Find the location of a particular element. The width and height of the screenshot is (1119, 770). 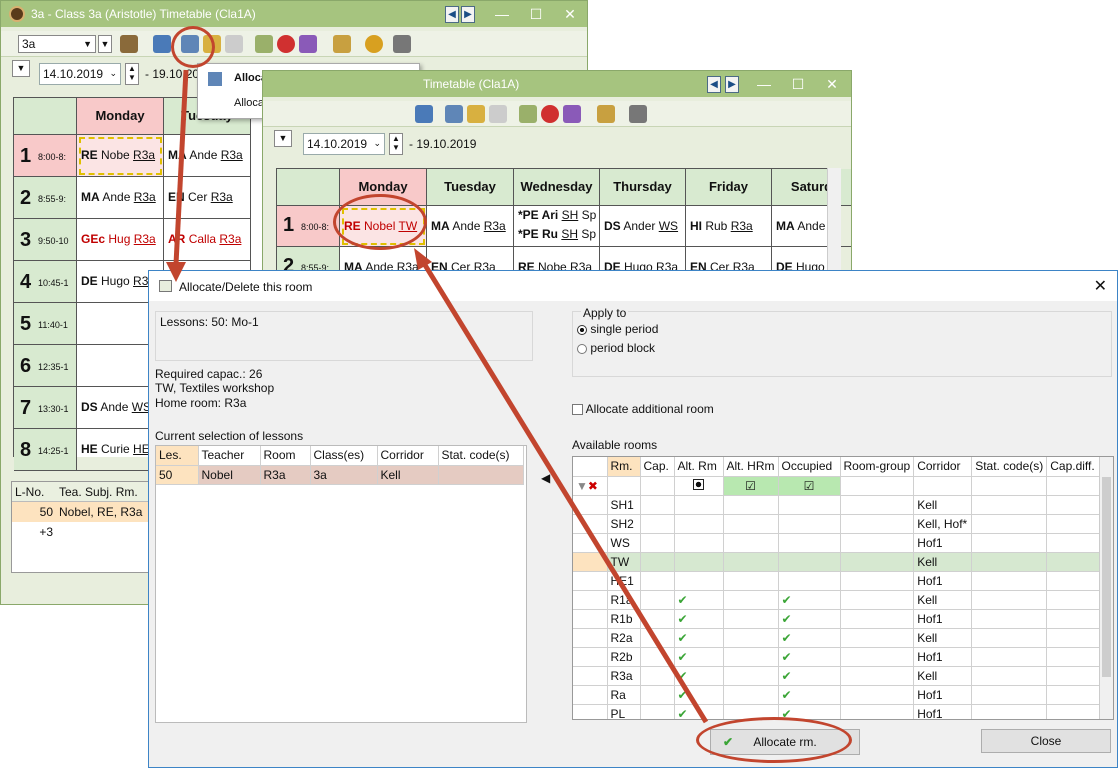

lesson-cell-tuesday: EN Cer R3a is located at coordinates (207, 198).